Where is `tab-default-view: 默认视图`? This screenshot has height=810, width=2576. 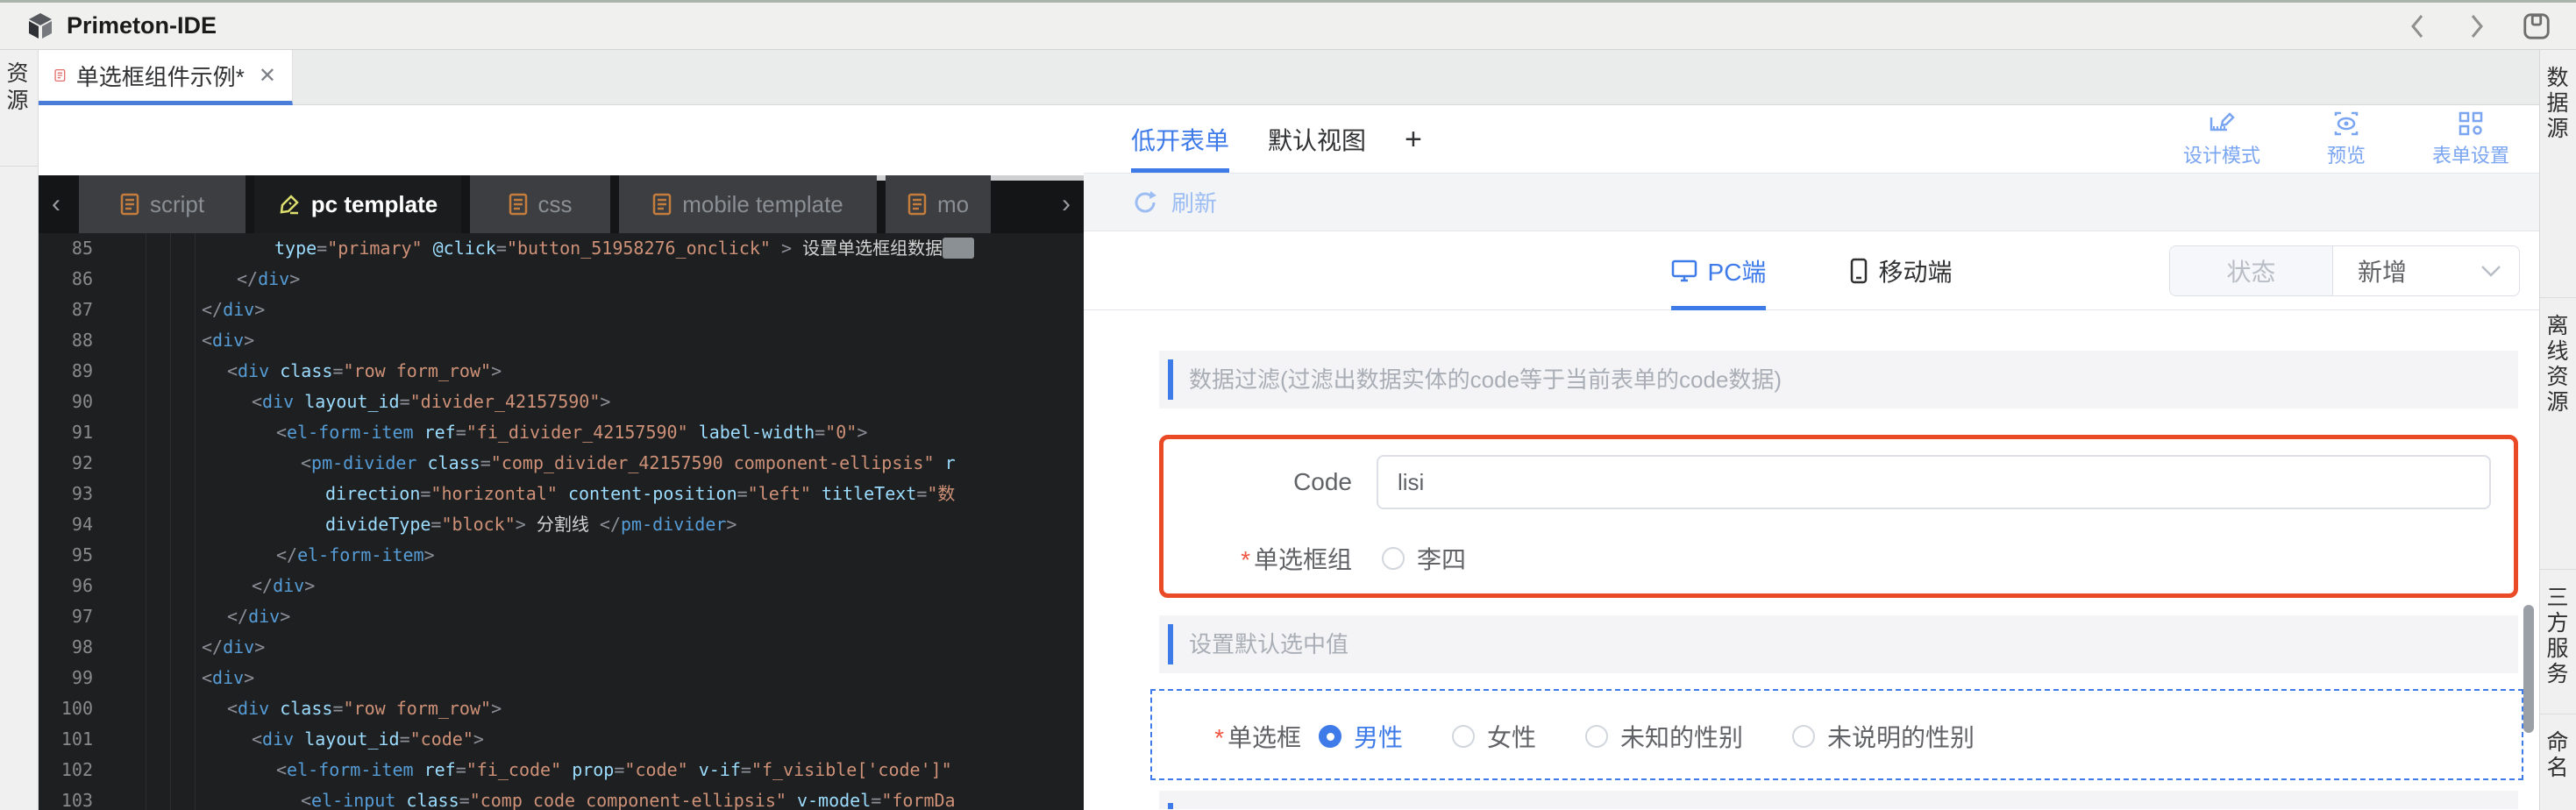 tab-default-view: 默认视图 is located at coordinates (1317, 139).